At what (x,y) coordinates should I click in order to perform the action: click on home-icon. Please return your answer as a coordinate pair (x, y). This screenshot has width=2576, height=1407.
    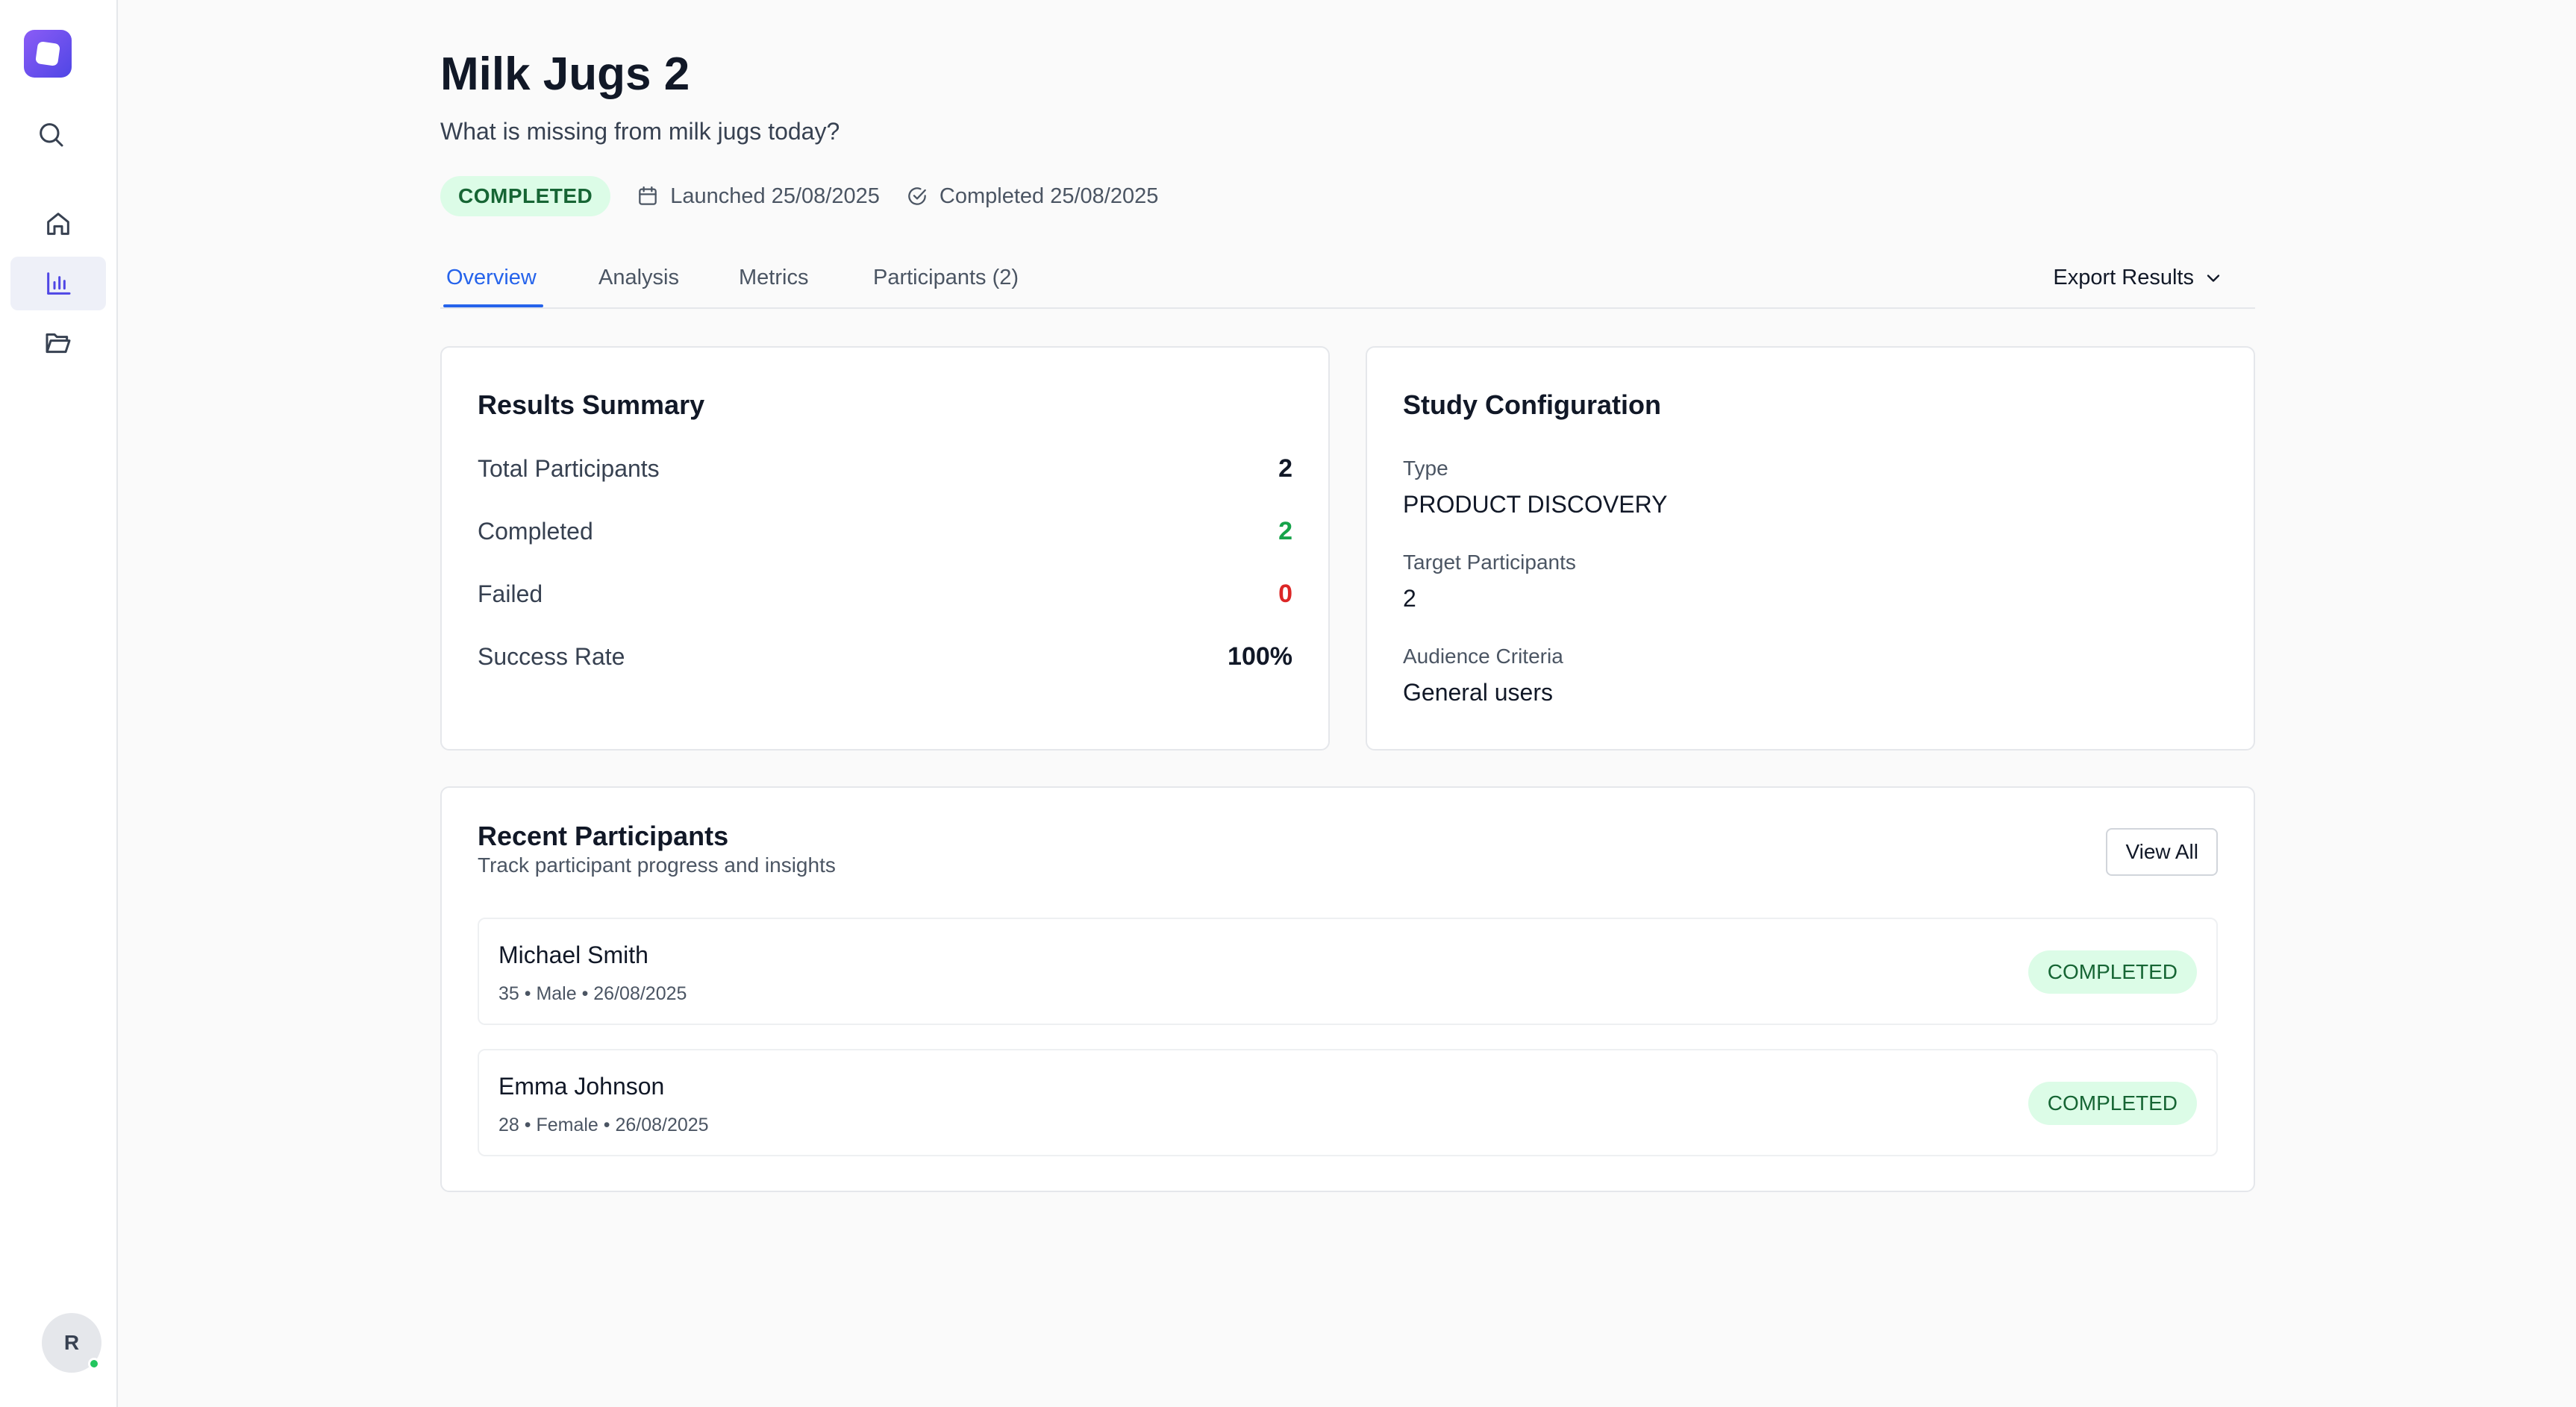
    Looking at the image, I should click on (58, 224).